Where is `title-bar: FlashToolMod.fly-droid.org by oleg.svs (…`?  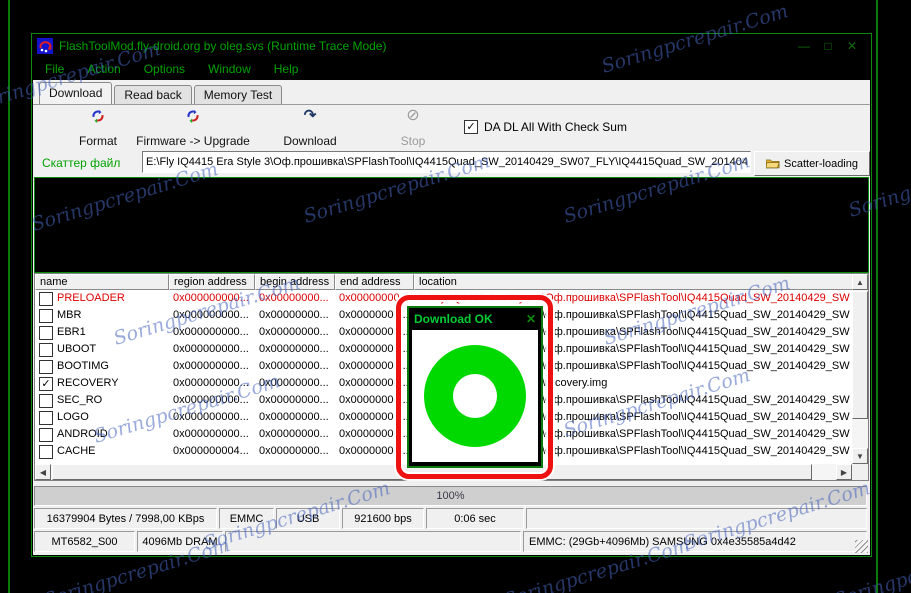 title-bar: FlashToolMod.fly-droid.org by oleg.svs (… is located at coordinates (451, 45).